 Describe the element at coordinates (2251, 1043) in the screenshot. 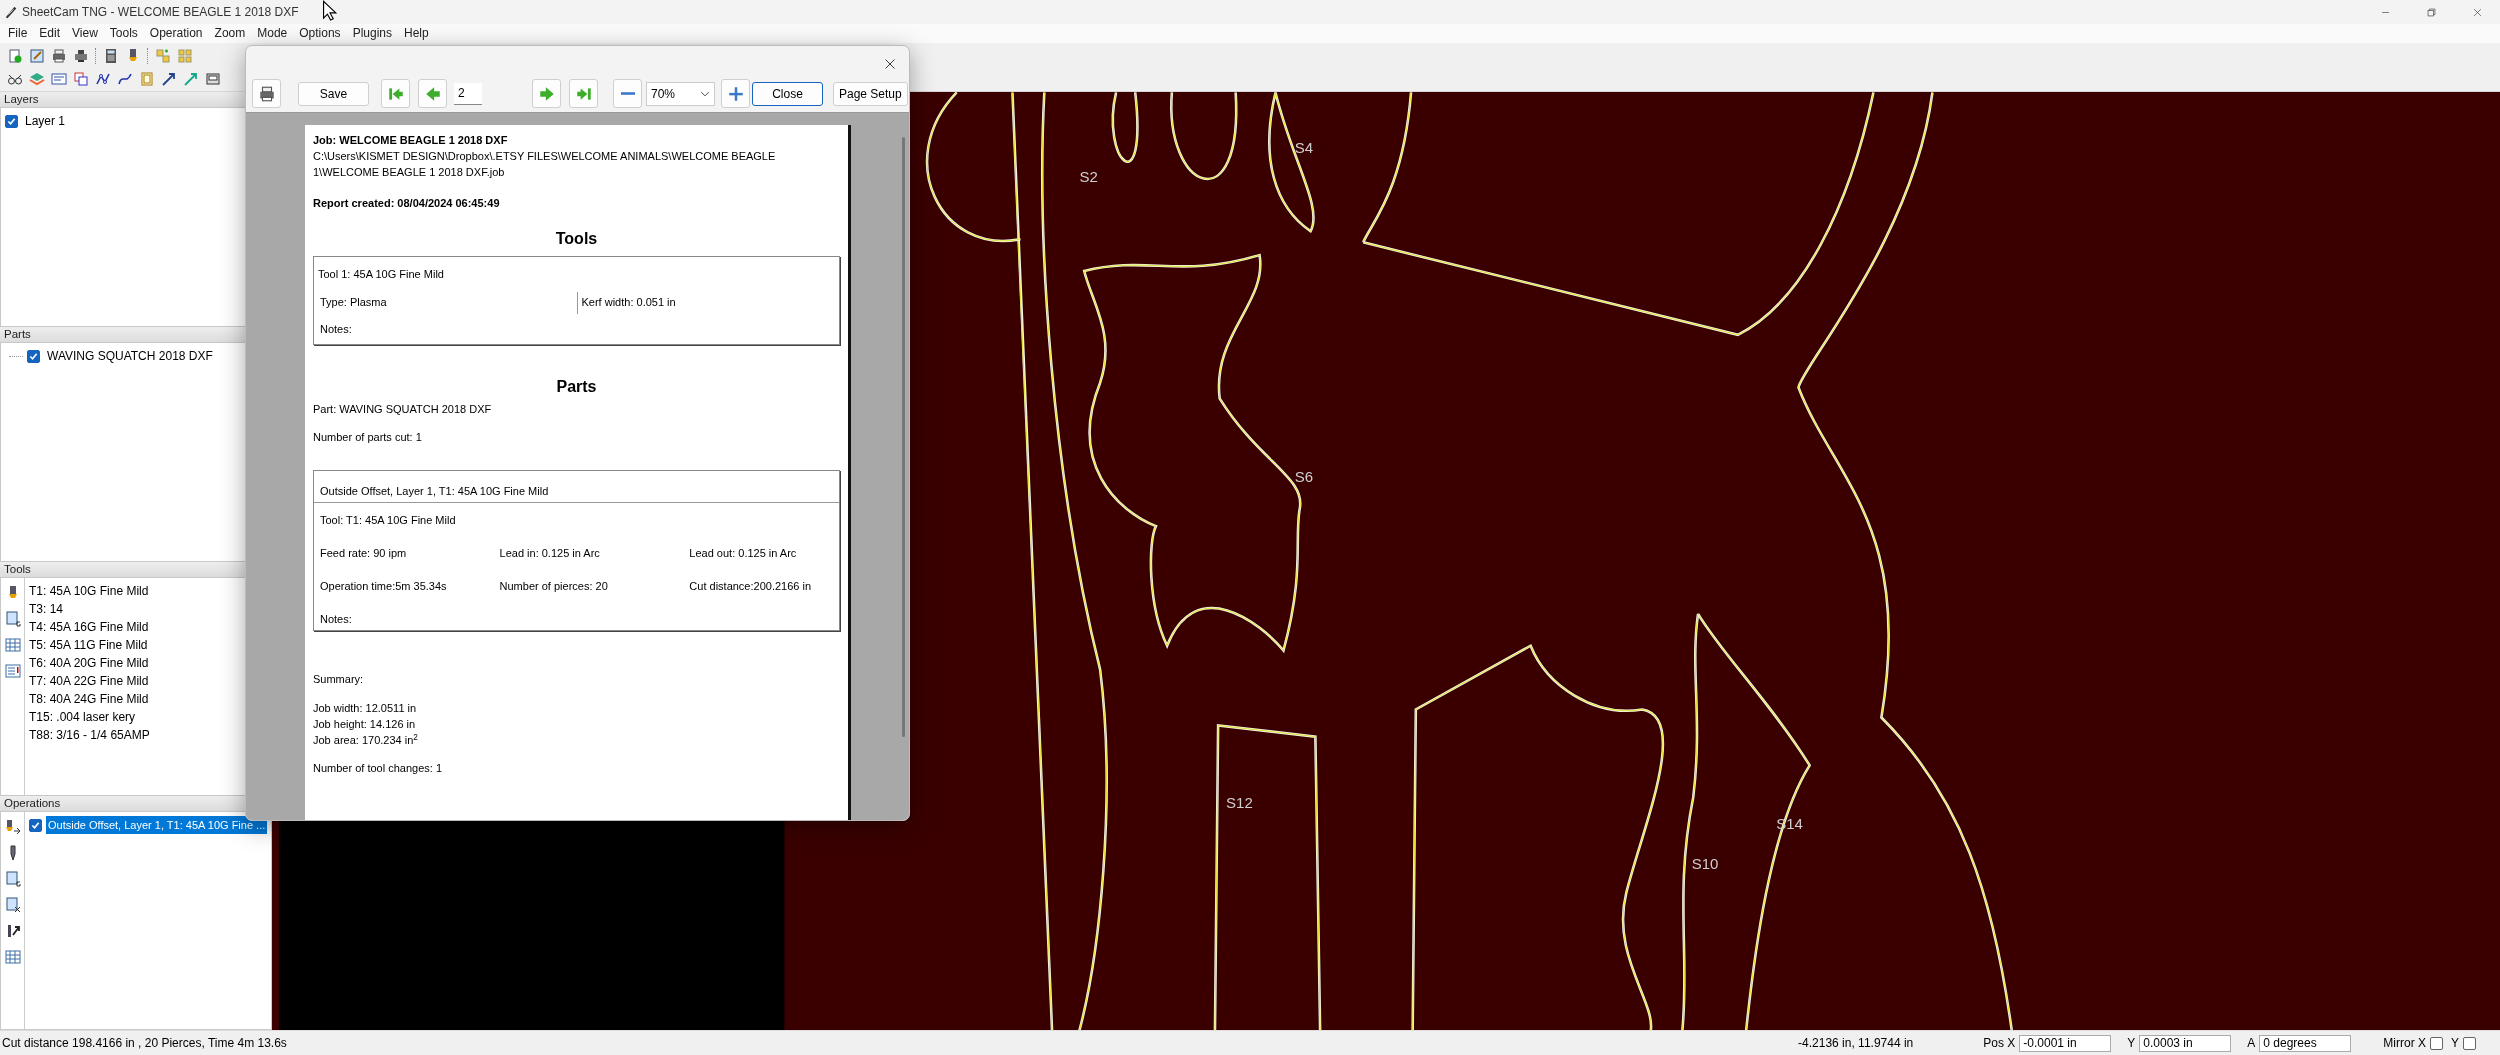

I see `angle-label: A` at that location.